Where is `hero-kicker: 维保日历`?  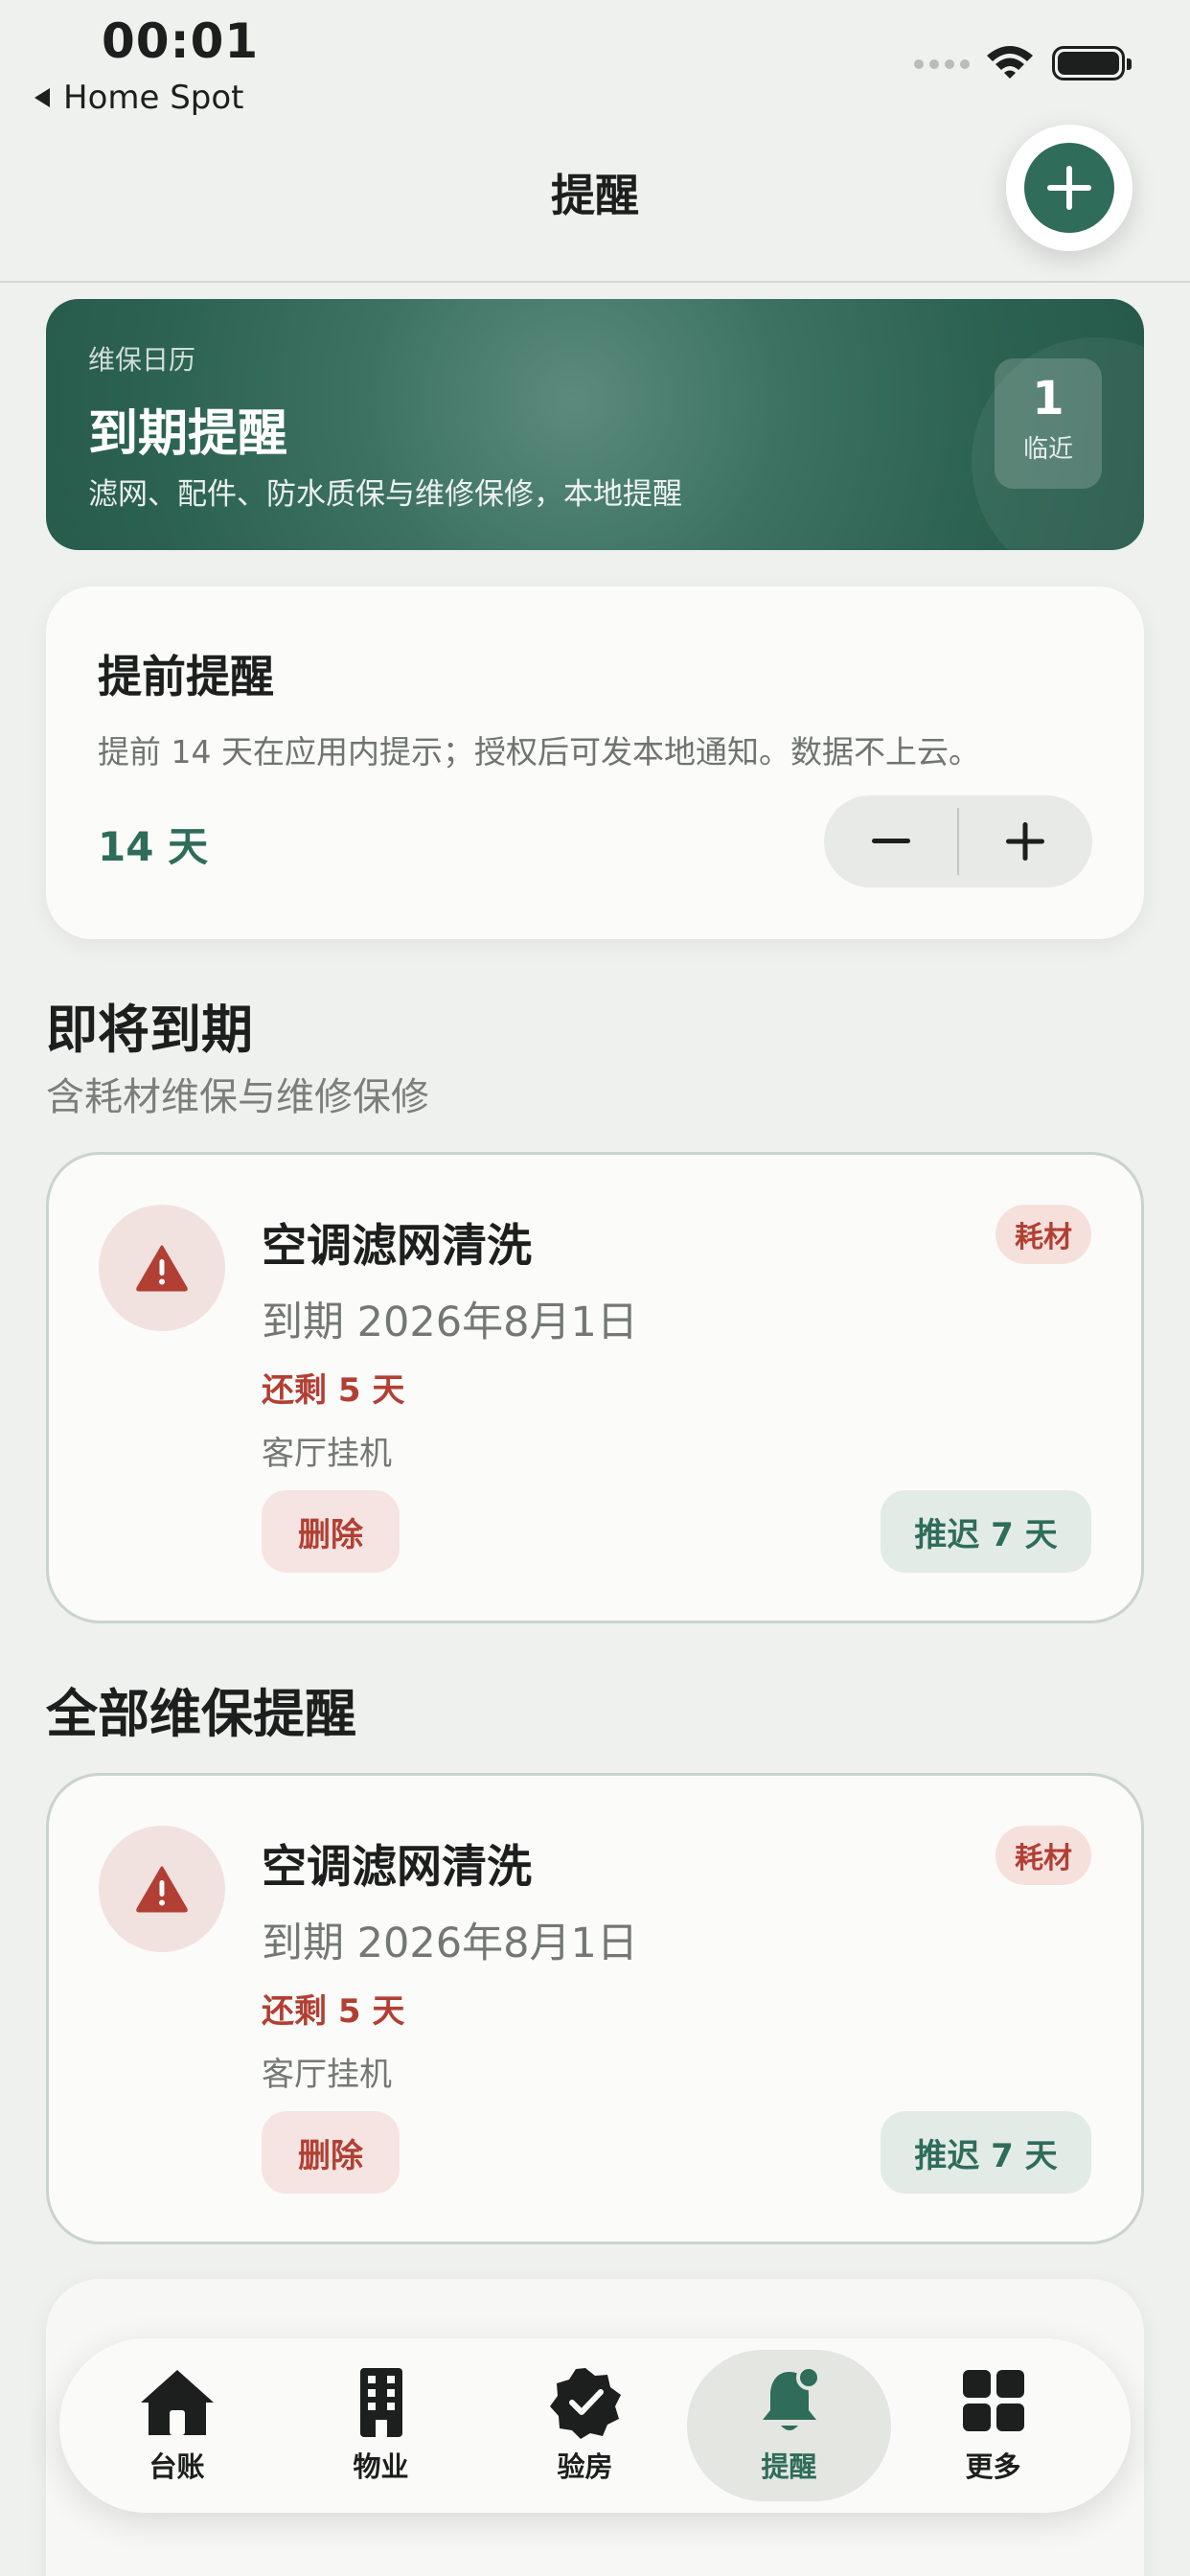 hero-kicker: 维保日历 is located at coordinates (142, 360).